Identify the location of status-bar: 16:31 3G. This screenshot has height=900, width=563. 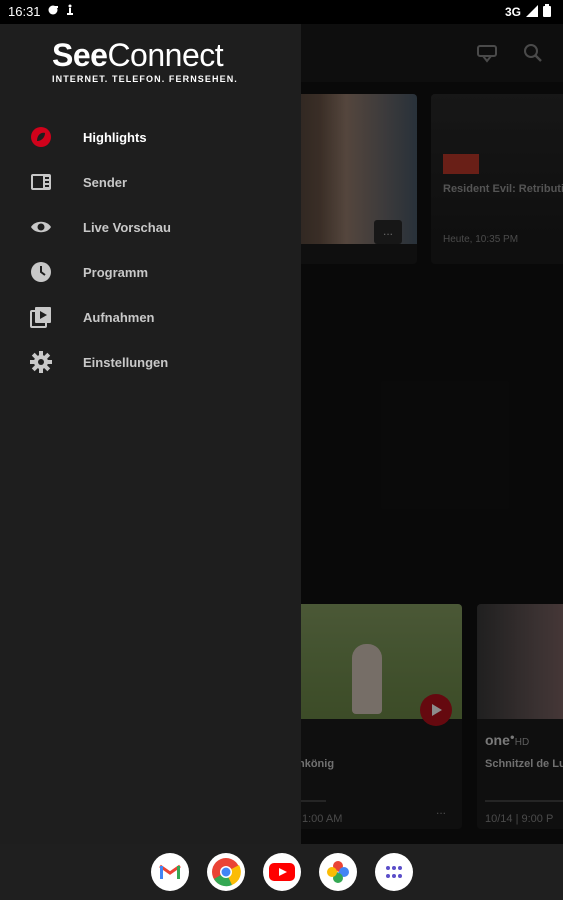
(281, 12).